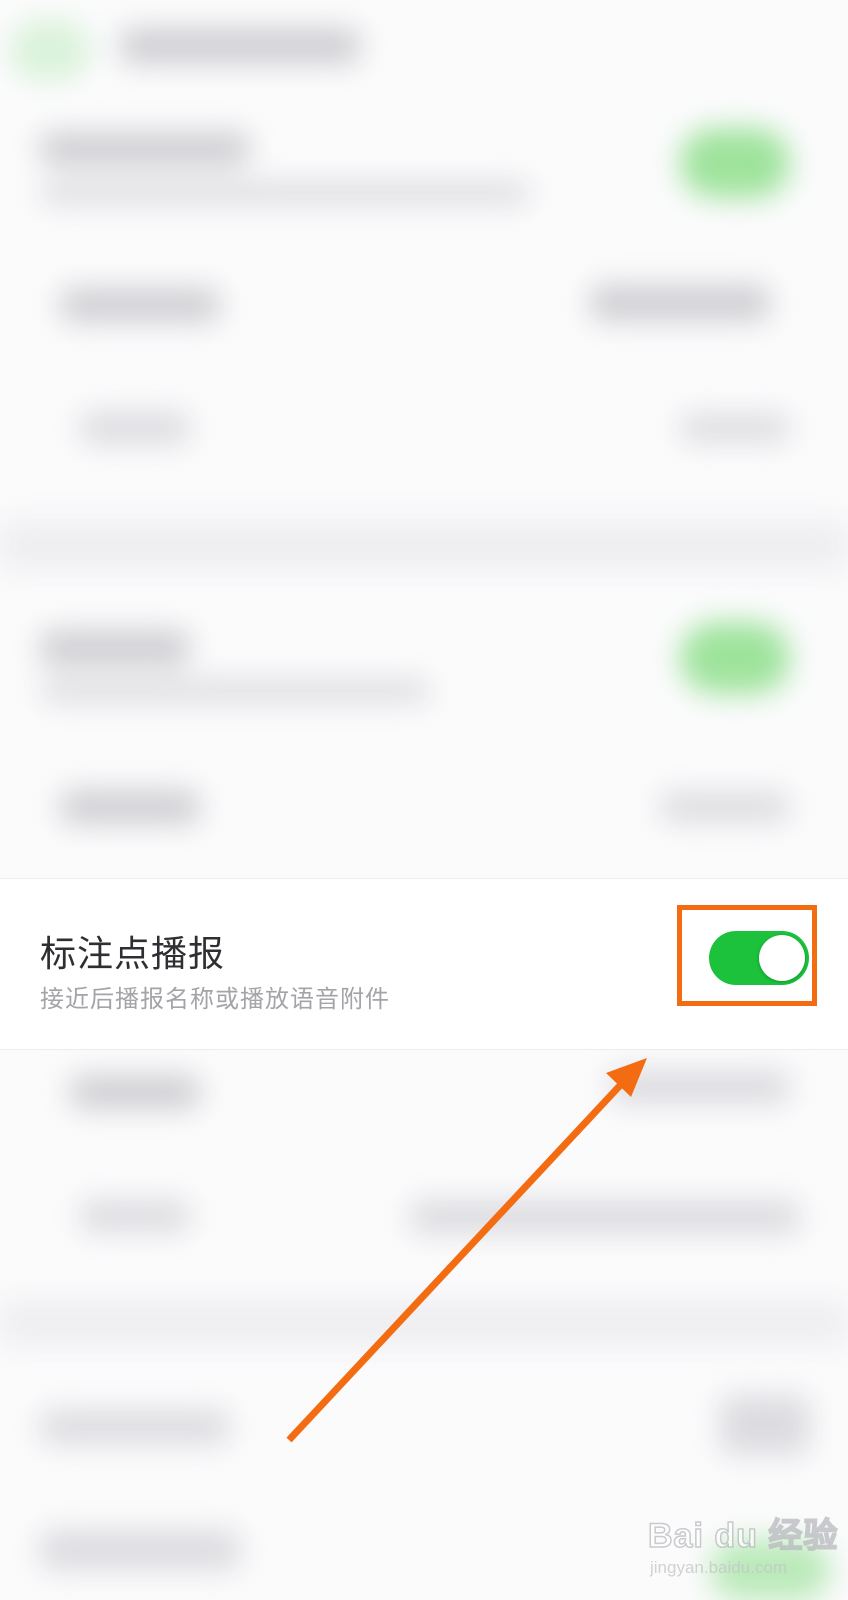  I want to click on annotation-broadcast-toggle, so click(759, 958).